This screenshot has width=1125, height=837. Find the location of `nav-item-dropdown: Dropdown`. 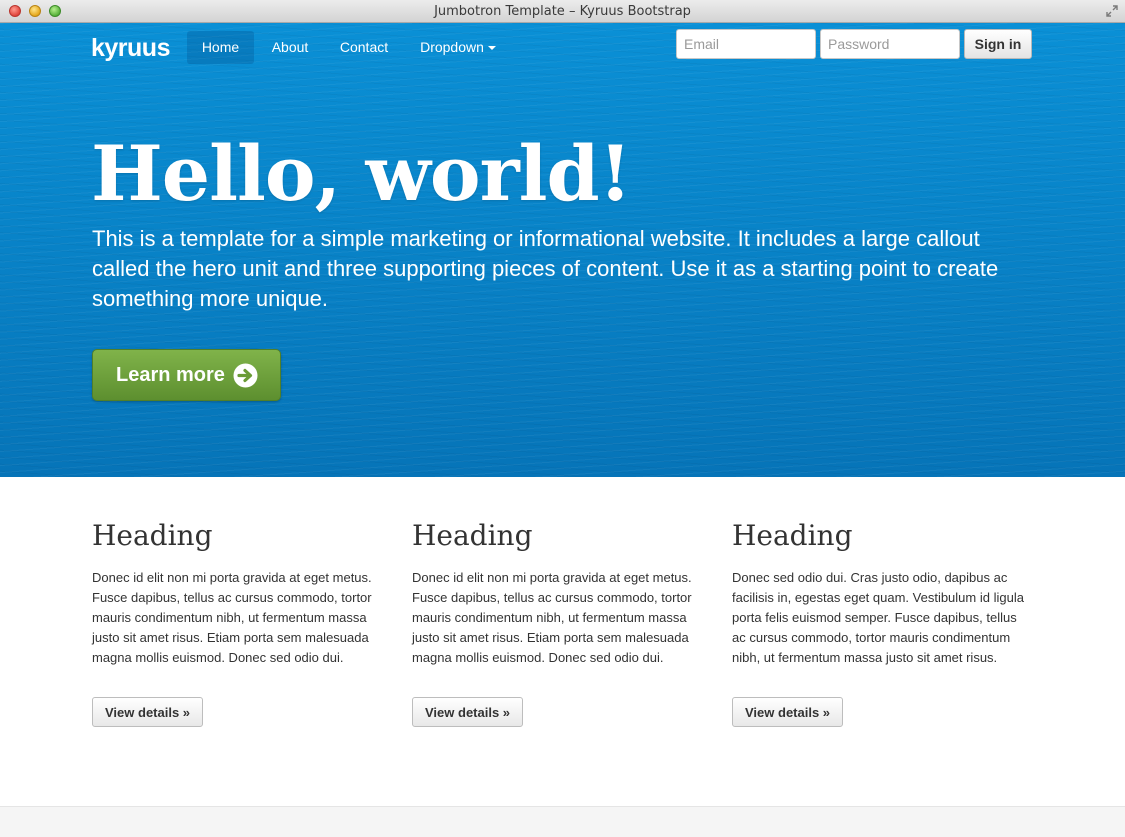

nav-item-dropdown: Dropdown is located at coordinates (458, 47).